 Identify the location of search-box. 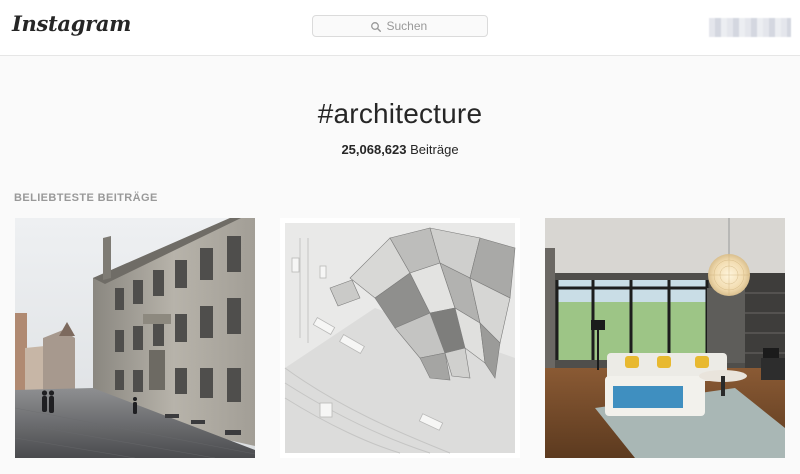
(400, 26).